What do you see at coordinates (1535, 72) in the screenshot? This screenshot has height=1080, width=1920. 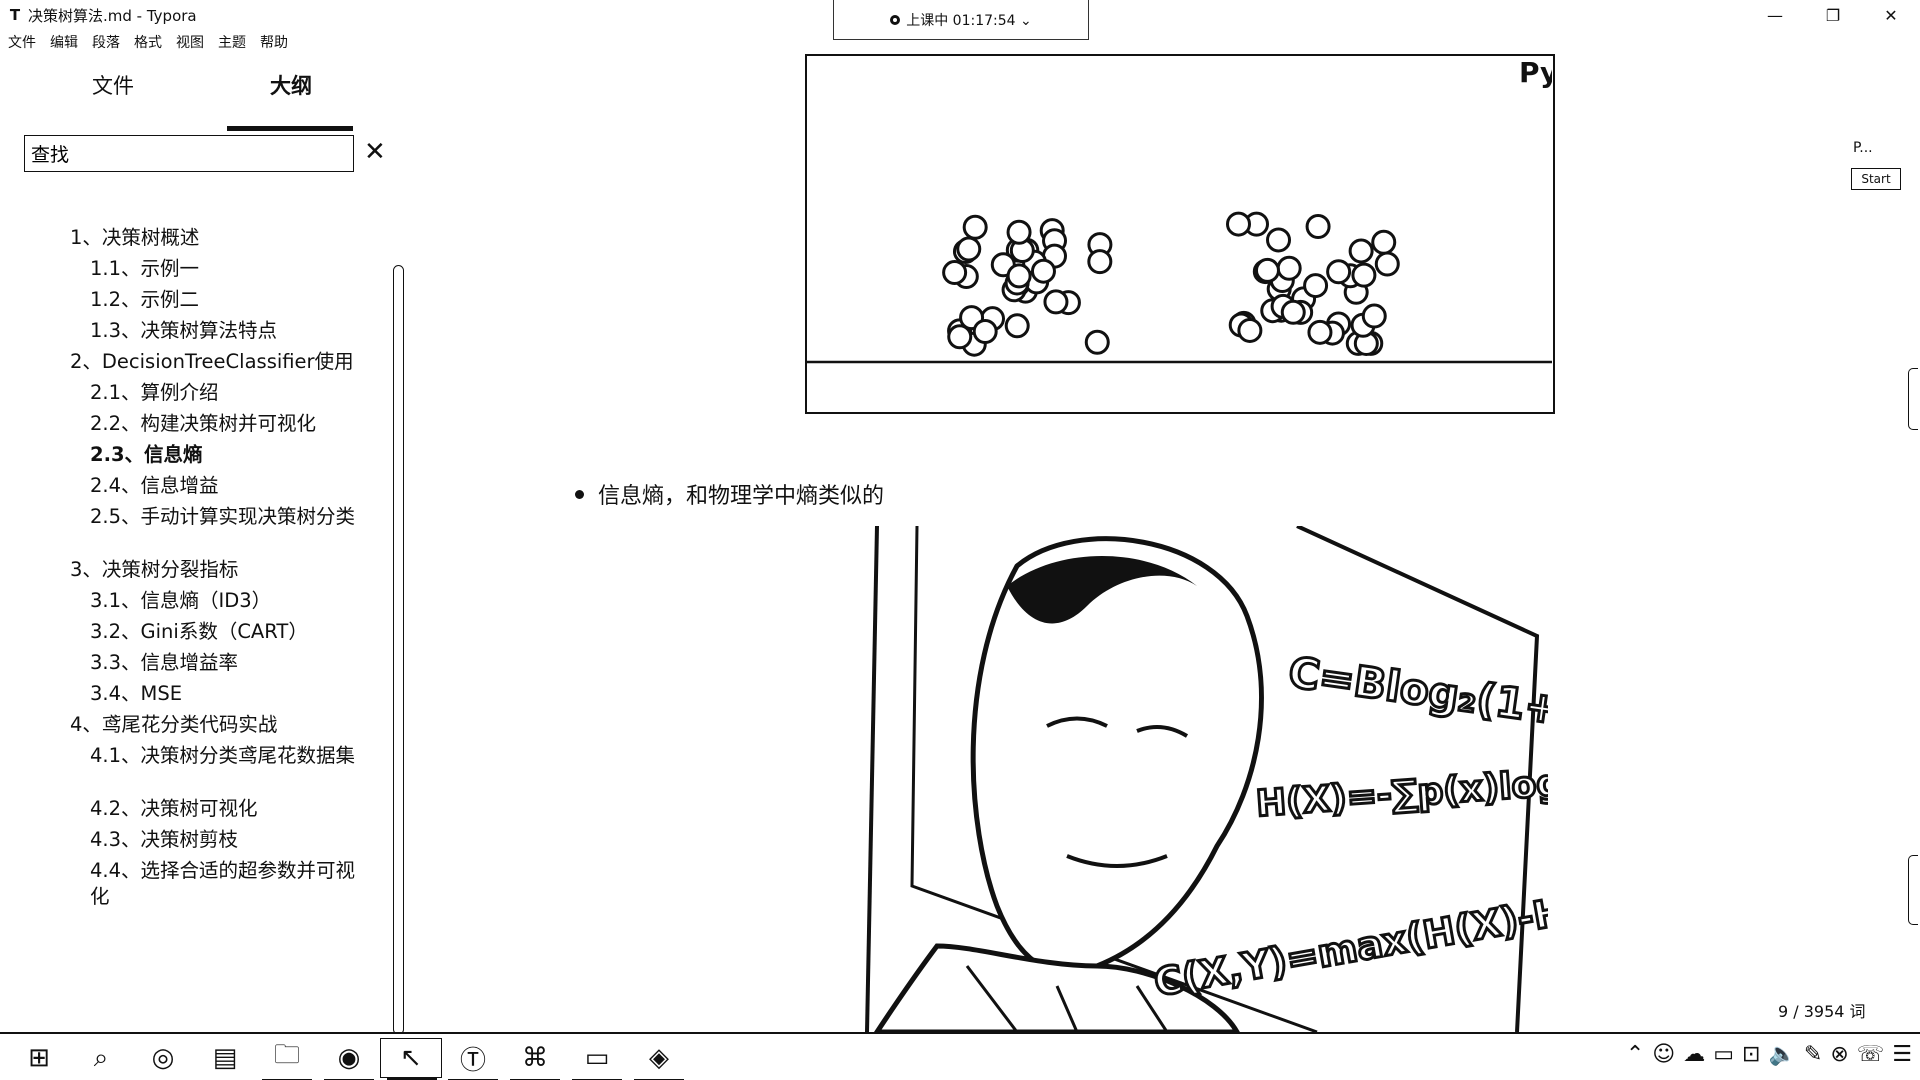 I see `figure-corner-text: Py` at bounding box center [1535, 72].